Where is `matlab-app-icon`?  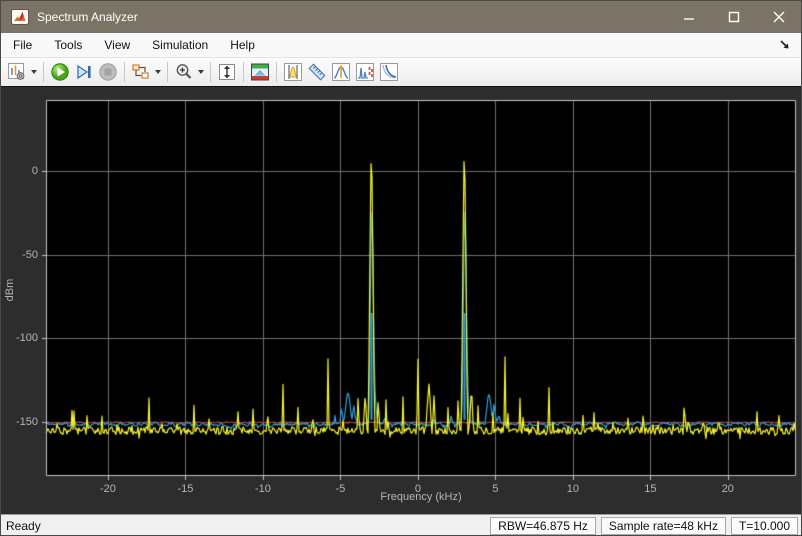 matlab-app-icon is located at coordinates (20, 17).